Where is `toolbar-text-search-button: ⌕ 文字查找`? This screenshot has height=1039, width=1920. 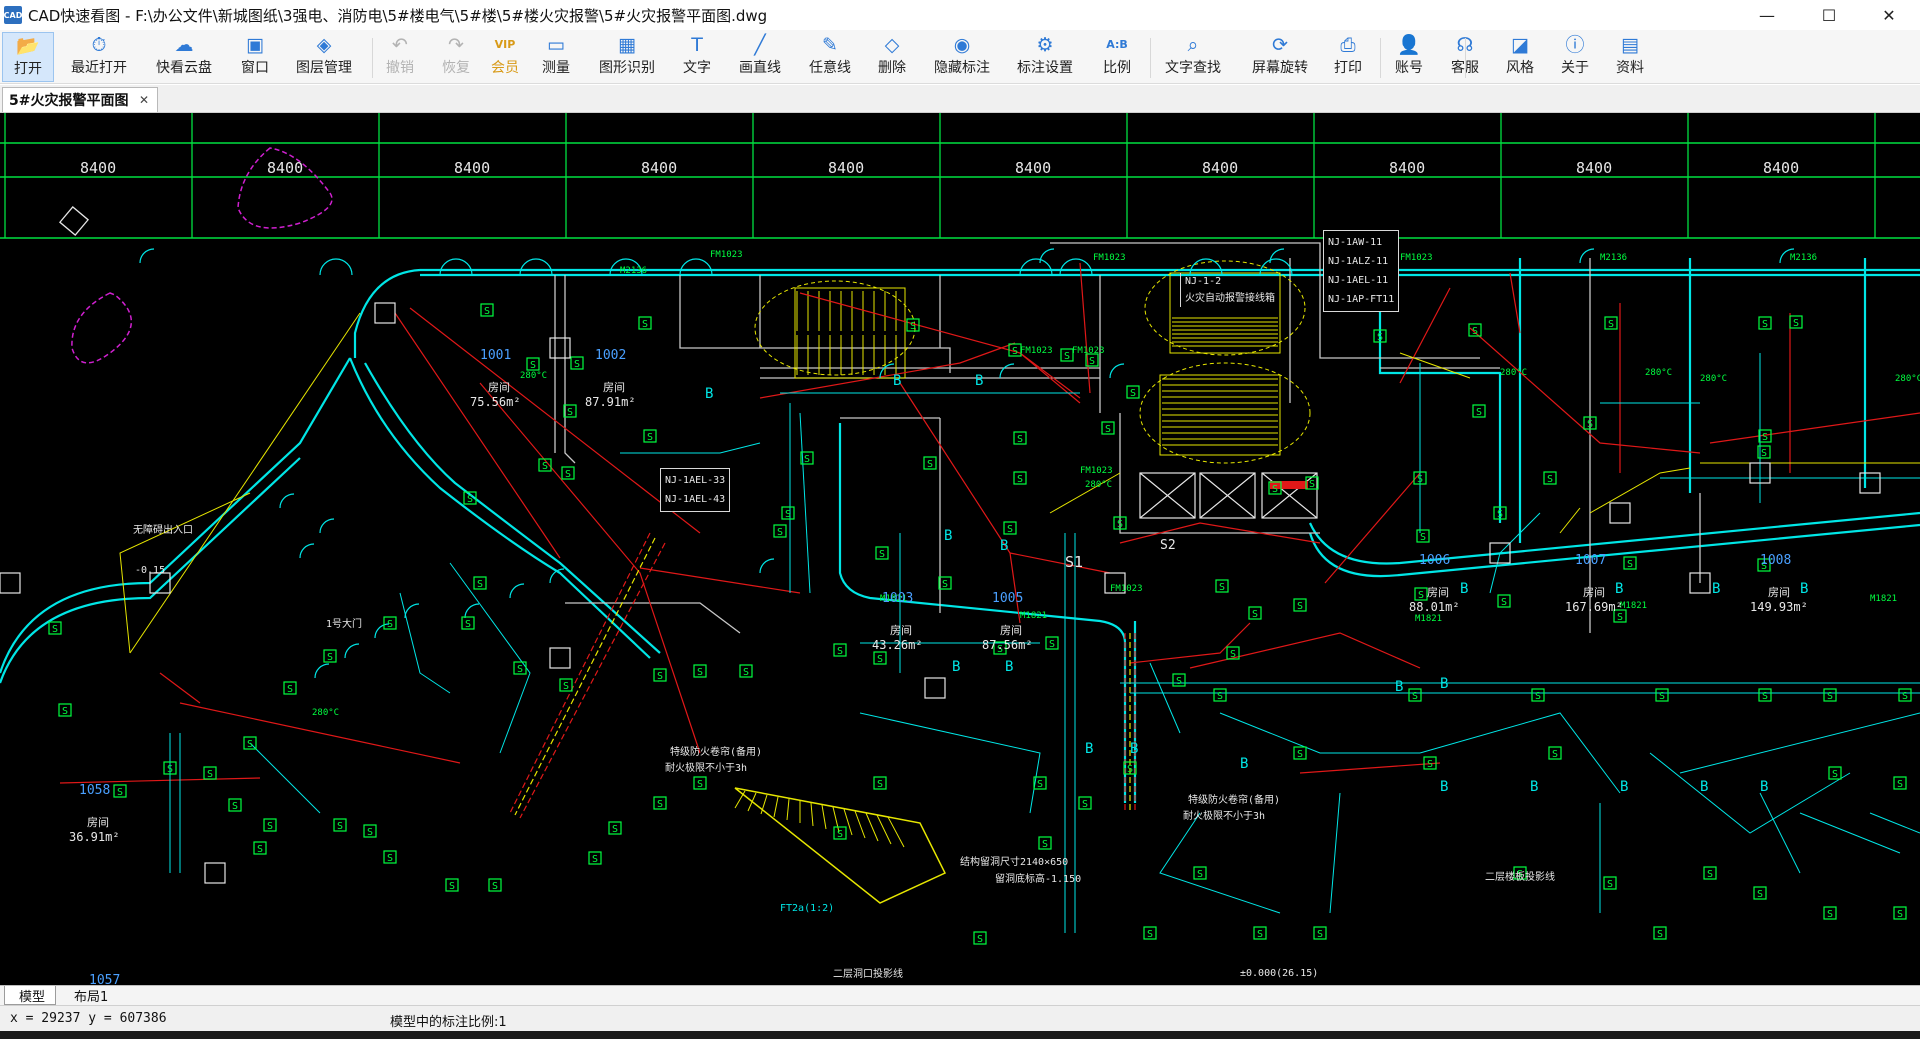 toolbar-text-search-button: ⌕ 文字查找 is located at coordinates (1193, 57).